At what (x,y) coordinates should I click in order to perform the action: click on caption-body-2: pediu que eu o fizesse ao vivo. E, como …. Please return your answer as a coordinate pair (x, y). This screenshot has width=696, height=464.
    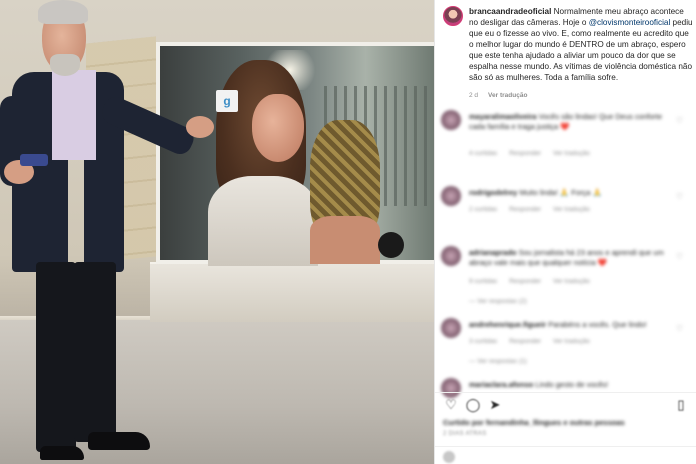
    Looking at the image, I should click on (581, 50).